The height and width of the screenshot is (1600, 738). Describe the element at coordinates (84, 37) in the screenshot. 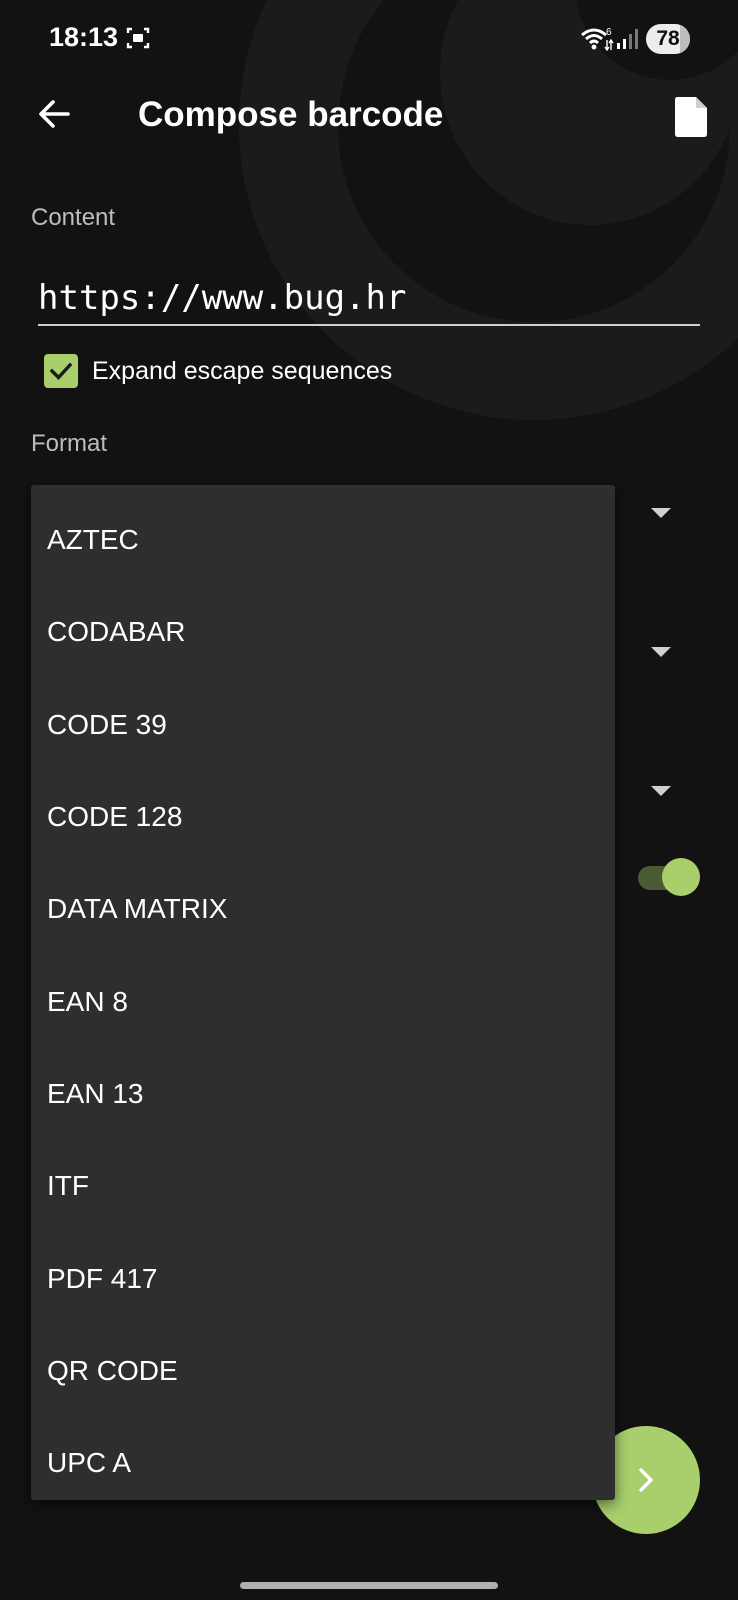

I see `status-time: 18:13` at that location.